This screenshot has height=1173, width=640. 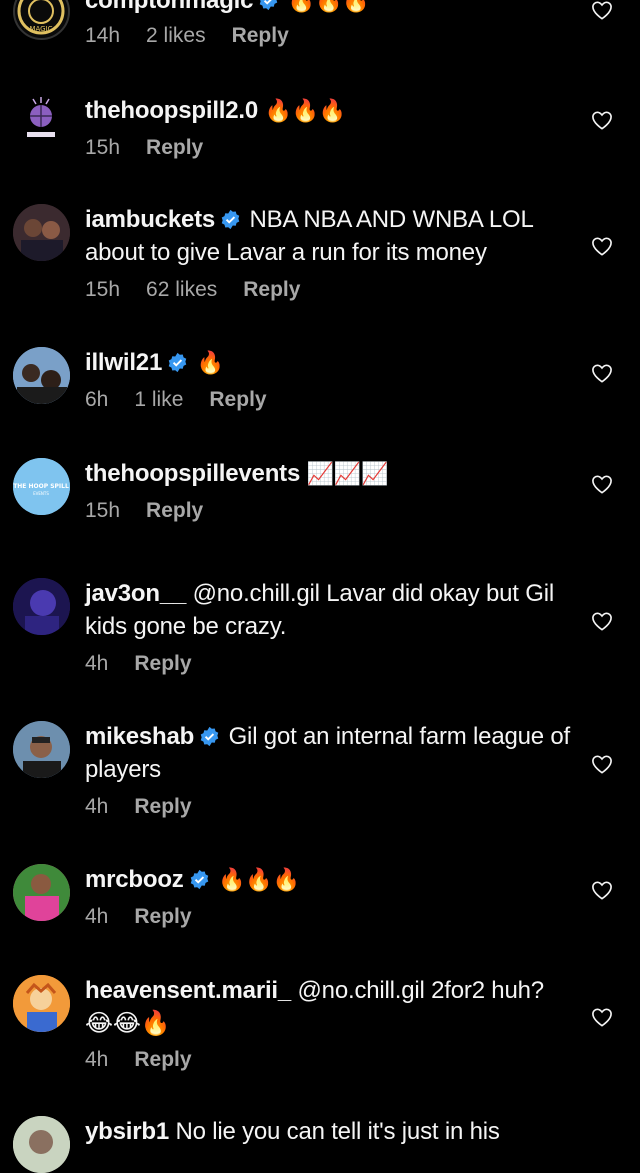 I want to click on username: ybsirb1, so click(x=127, y=1131).